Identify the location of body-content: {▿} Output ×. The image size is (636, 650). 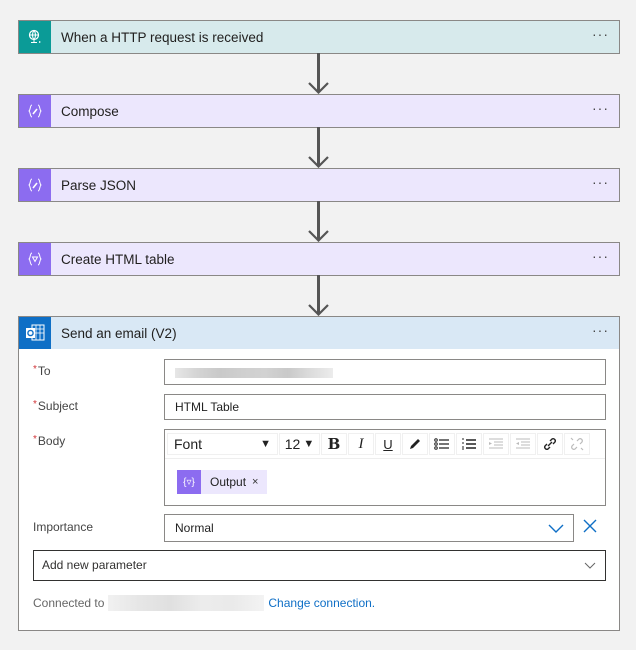
(385, 482).